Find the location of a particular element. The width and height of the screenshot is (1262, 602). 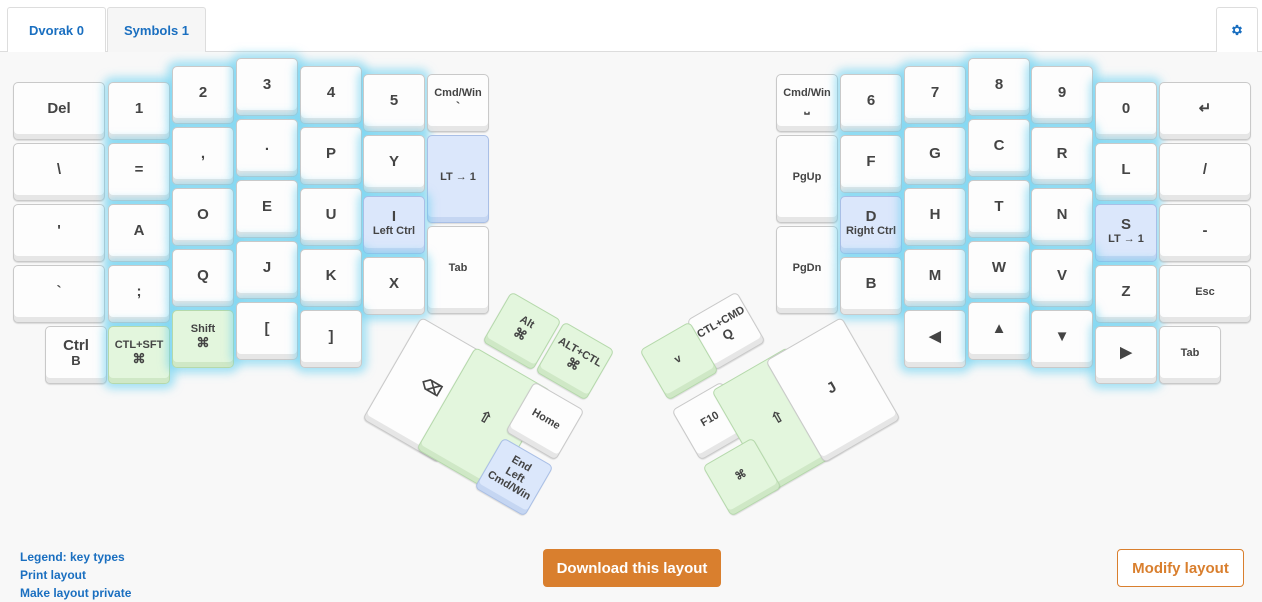

key-l-2: 2 is located at coordinates (203, 95).